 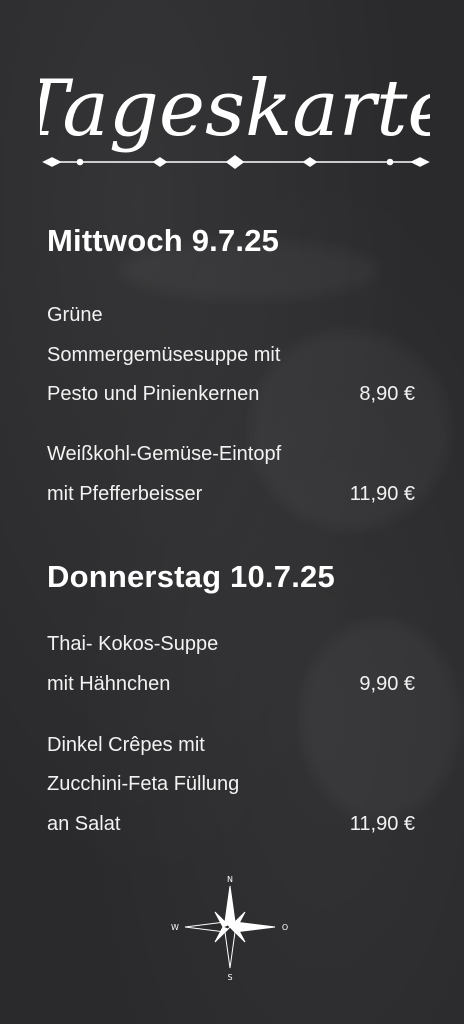 I want to click on menu-item-line: mit Hähnchen, so click(x=109, y=684).